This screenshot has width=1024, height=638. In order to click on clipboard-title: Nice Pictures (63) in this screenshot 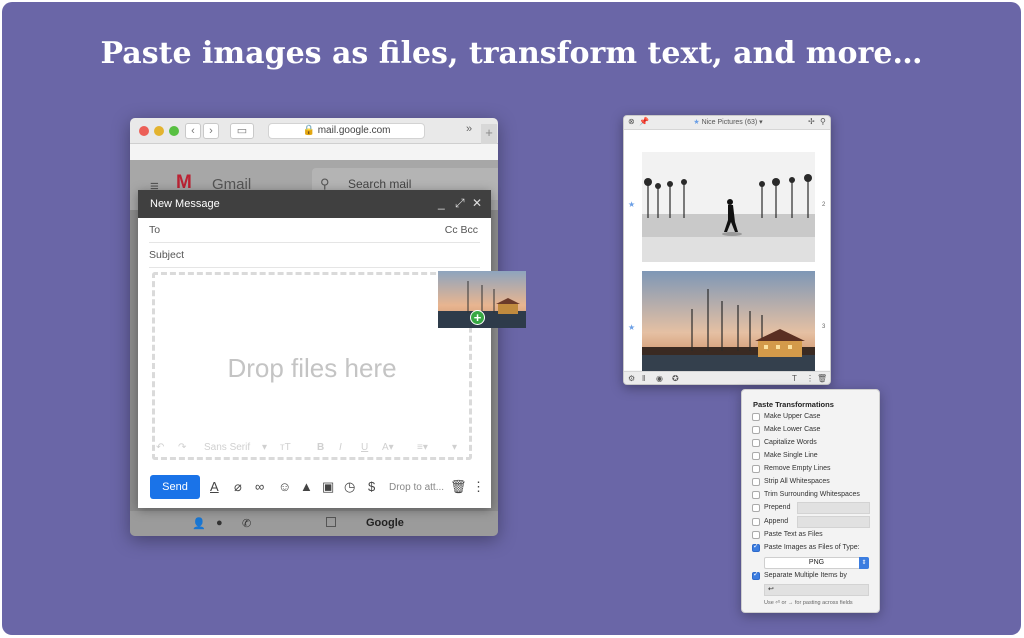, I will do `click(730, 122)`.